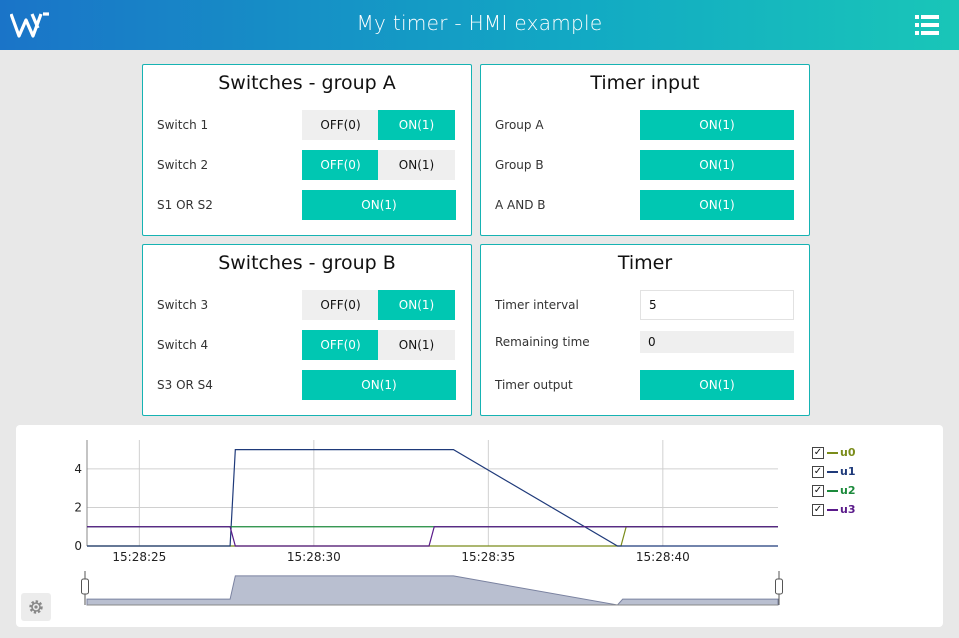 The height and width of the screenshot is (638, 959). What do you see at coordinates (519, 165) in the screenshot?
I see `group-b-label: Group B` at bounding box center [519, 165].